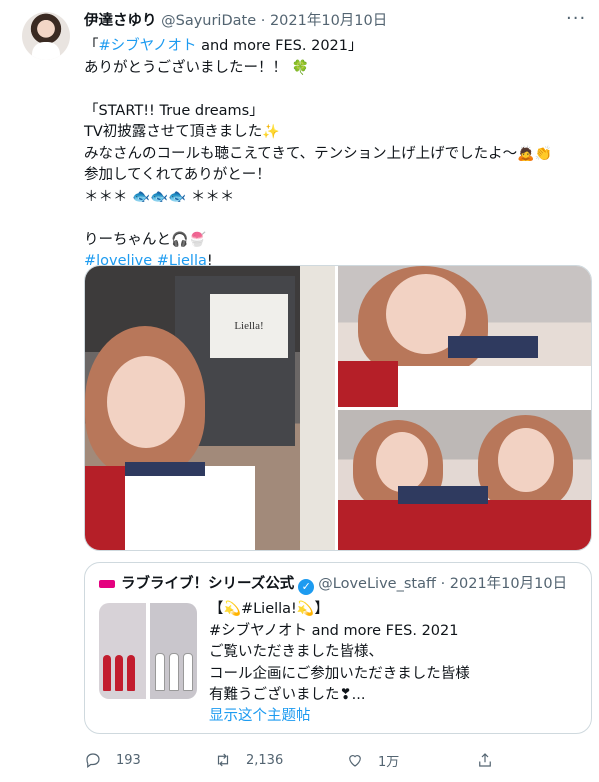 The height and width of the screenshot is (782, 599). Describe the element at coordinates (328, 21) in the screenshot. I see `tweet-date: 2021年10月10日` at that location.